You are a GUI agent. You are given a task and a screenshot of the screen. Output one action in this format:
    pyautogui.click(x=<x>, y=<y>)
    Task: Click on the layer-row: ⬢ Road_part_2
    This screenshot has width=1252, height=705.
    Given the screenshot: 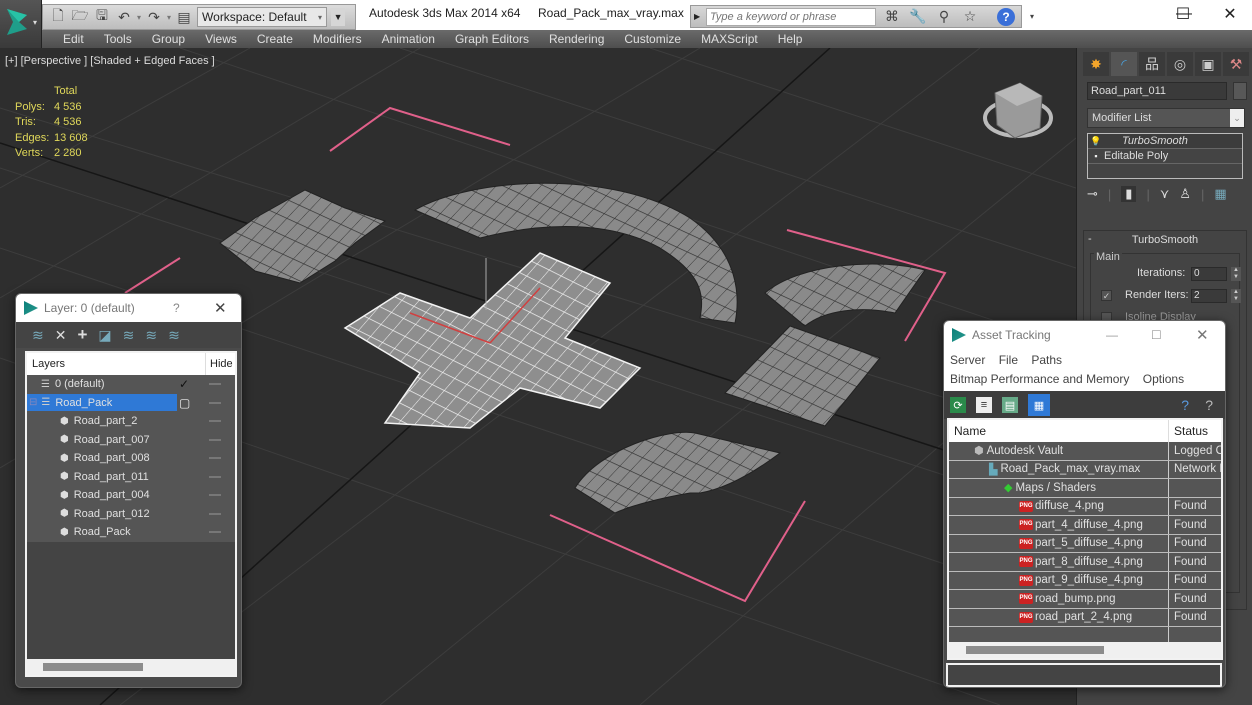 What is the action you would take?
    pyautogui.click(x=131, y=421)
    